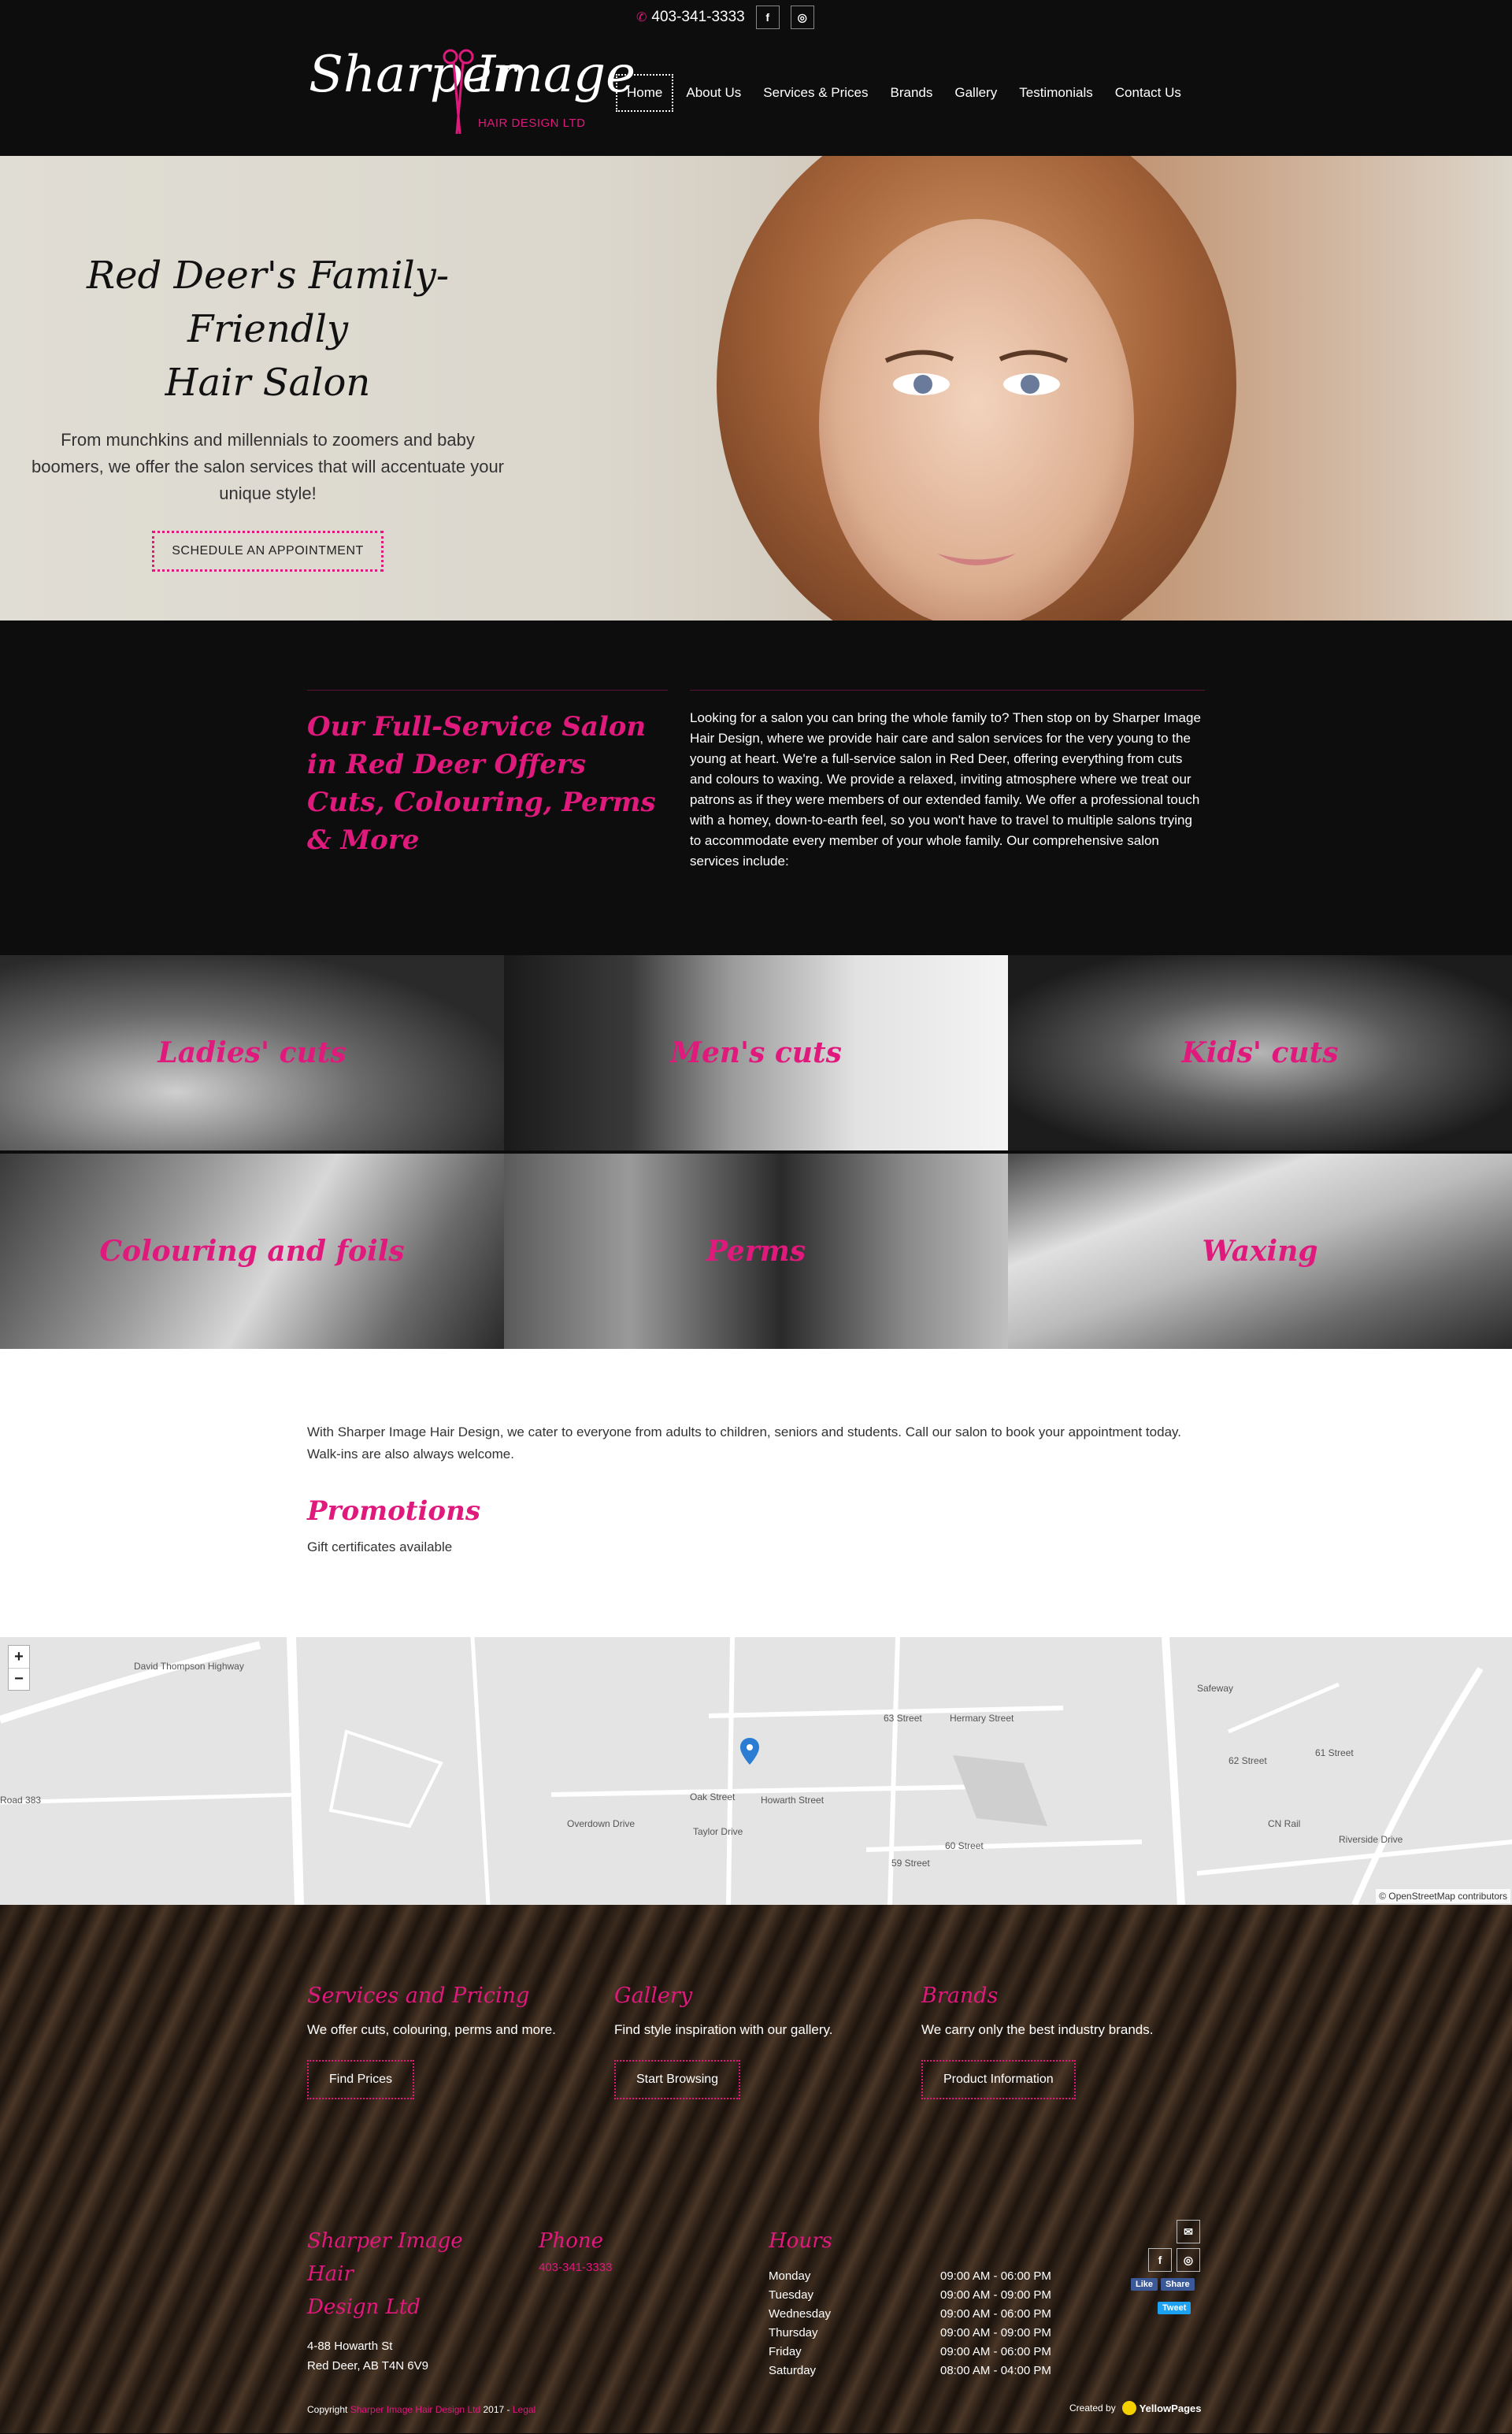  I want to click on cta-text: Find style inspiration with our gallery., so click(723, 2029).